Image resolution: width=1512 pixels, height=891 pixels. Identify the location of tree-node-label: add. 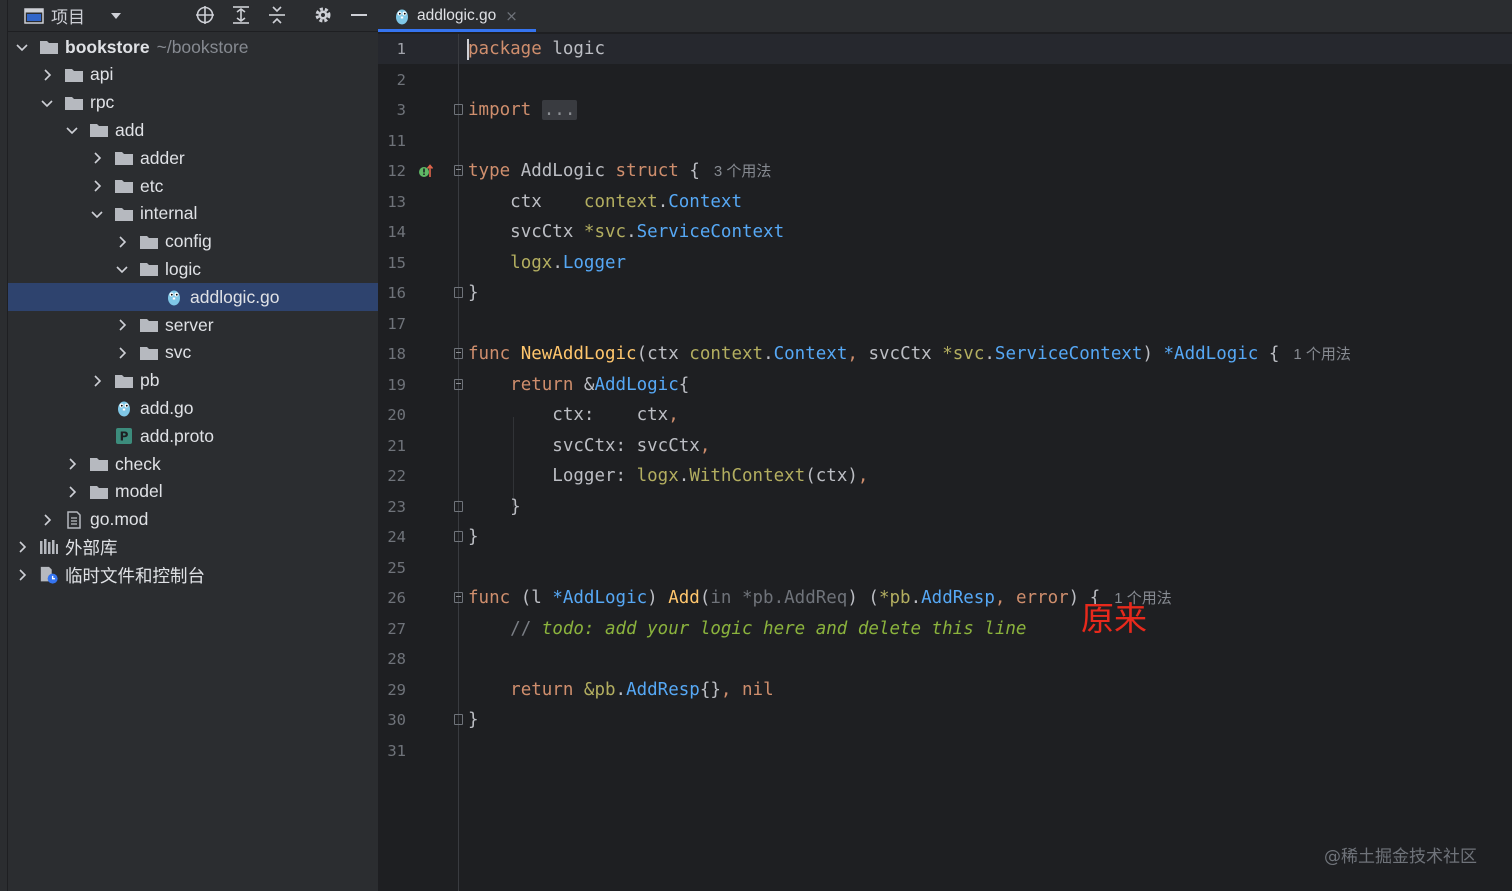
(130, 129).